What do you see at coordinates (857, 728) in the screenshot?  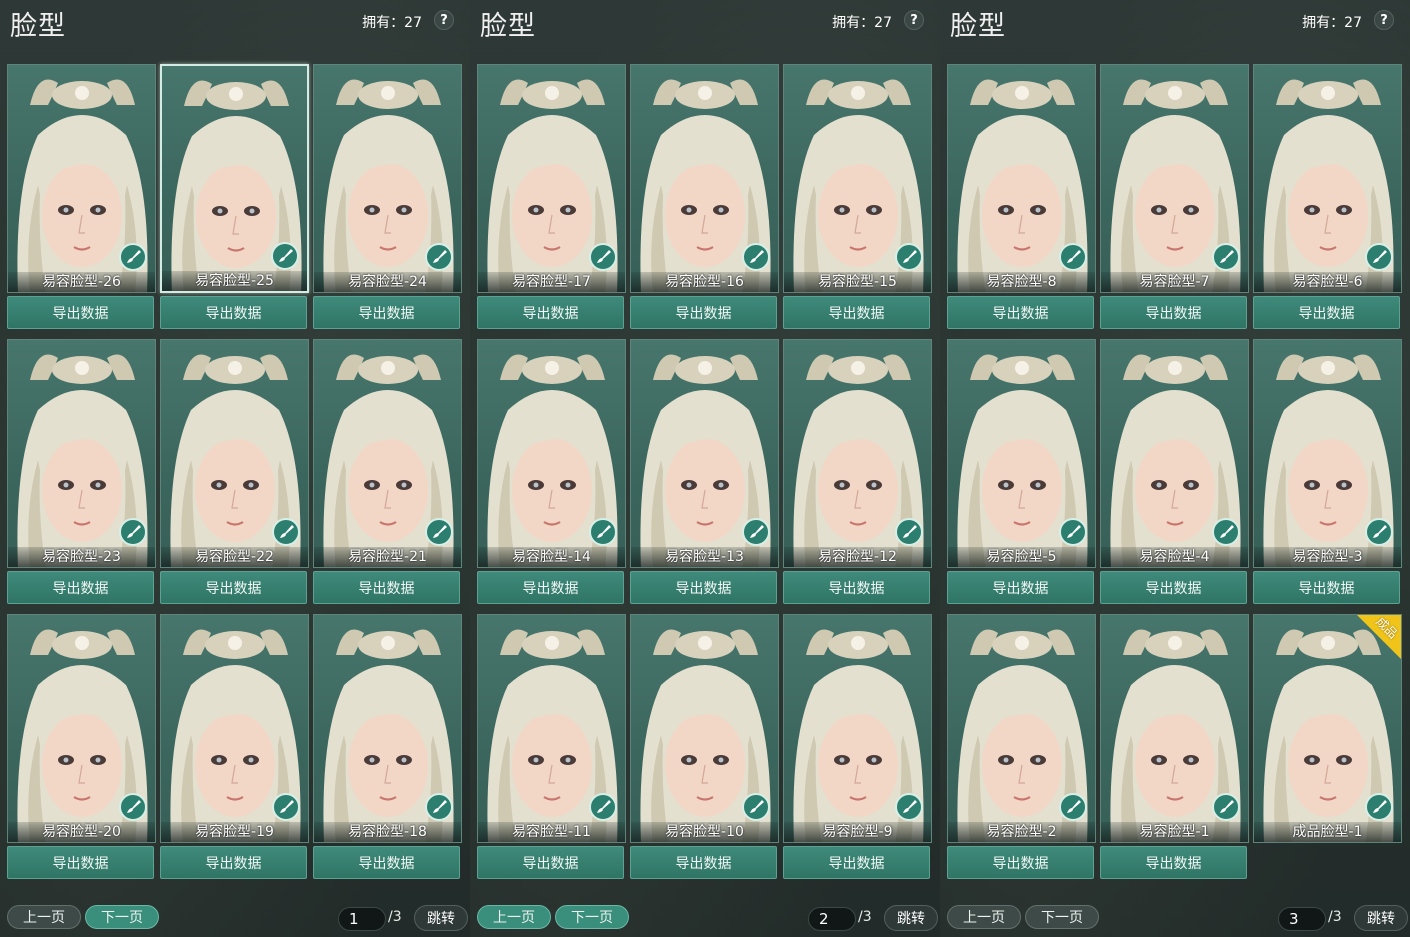 I see `face-card: 易容脸型-9` at bounding box center [857, 728].